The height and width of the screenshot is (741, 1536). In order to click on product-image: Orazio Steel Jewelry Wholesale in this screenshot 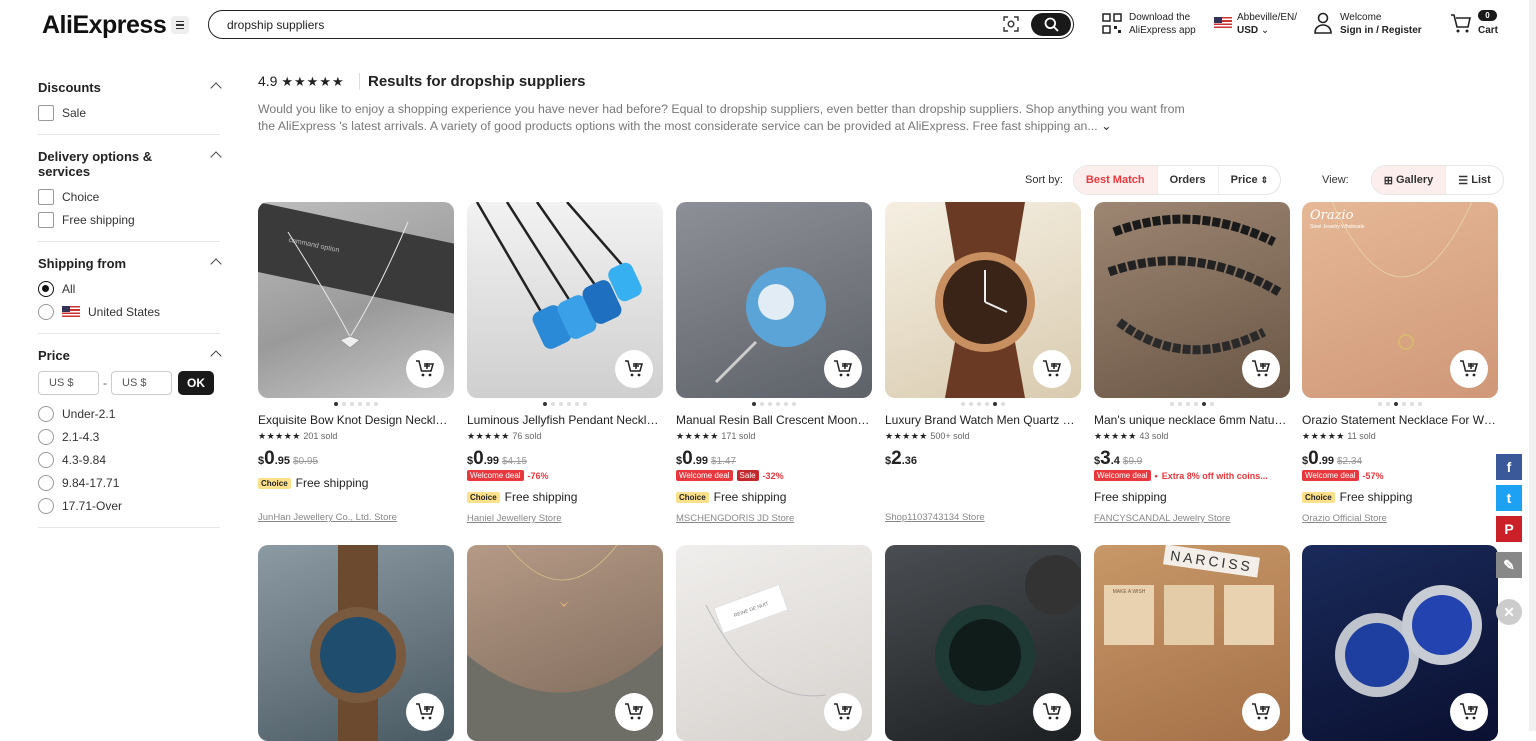, I will do `click(1400, 300)`.